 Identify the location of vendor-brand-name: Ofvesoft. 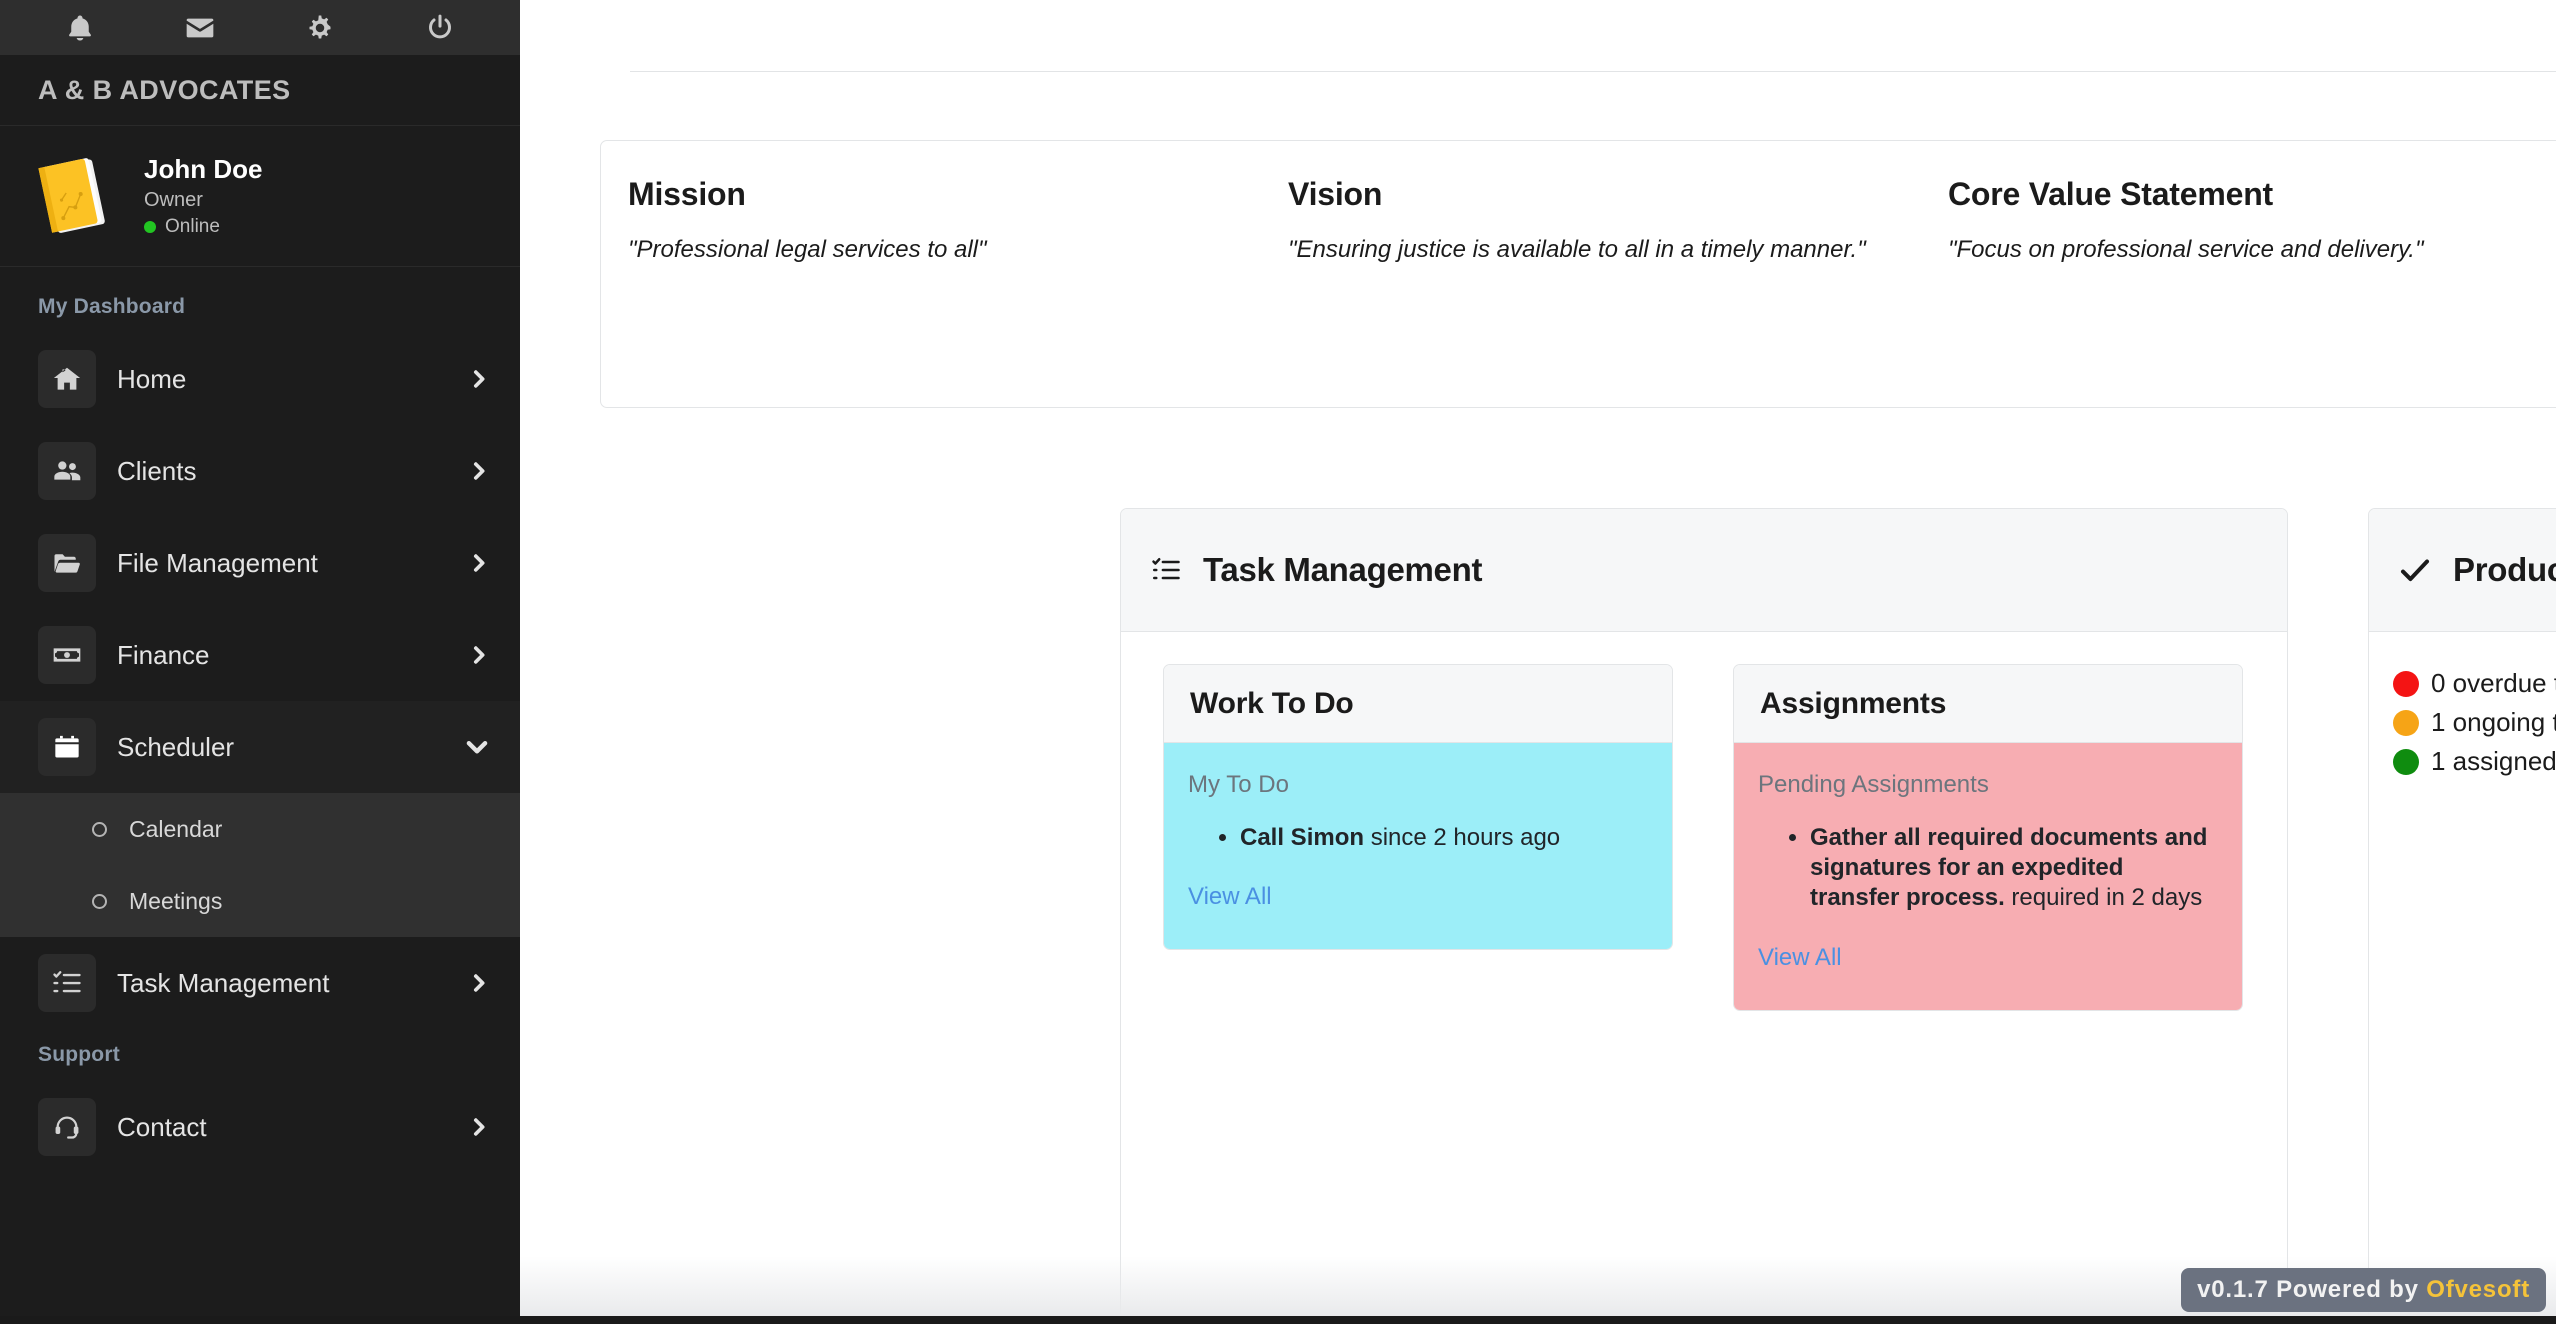
(2478, 1289).